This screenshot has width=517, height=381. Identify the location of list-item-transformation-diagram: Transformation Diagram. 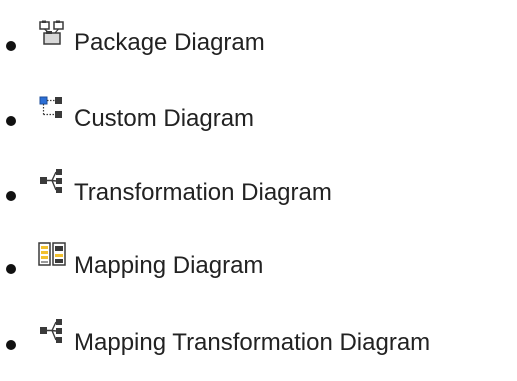
(258, 188).